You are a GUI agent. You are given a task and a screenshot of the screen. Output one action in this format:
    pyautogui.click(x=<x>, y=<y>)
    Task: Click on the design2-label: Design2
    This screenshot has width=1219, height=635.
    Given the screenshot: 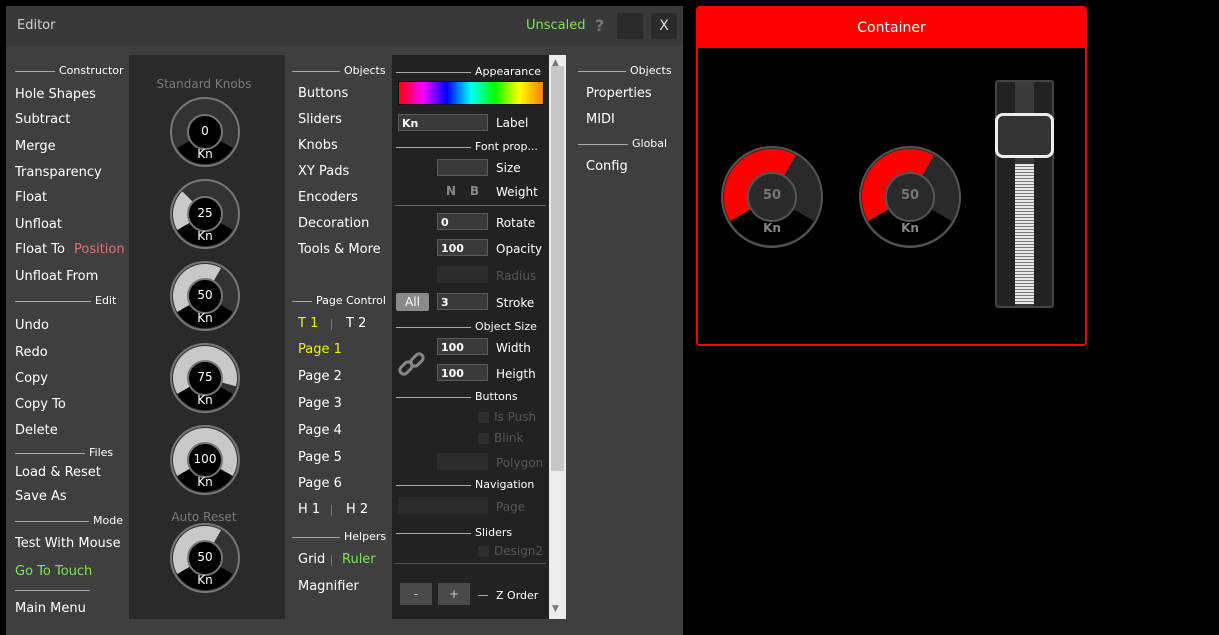 What is the action you would take?
    pyautogui.click(x=519, y=551)
    